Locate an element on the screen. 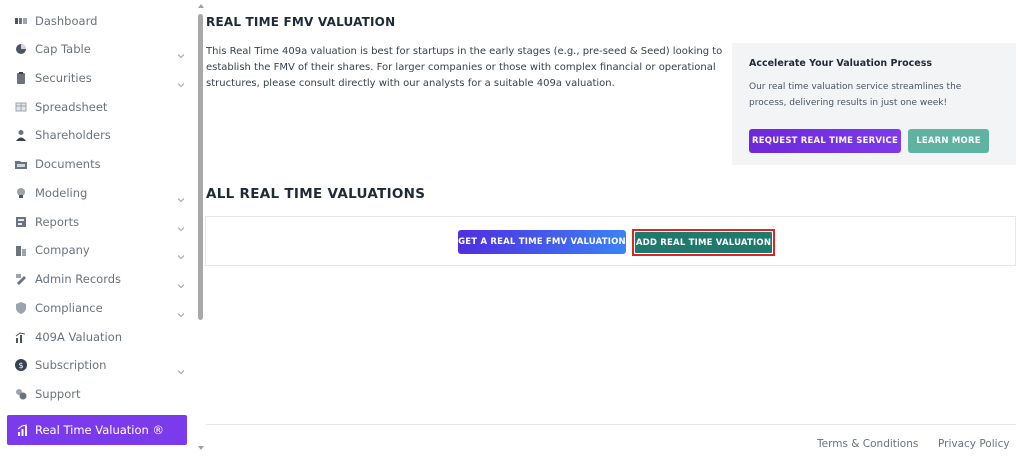 The image size is (1024, 463). section-title: ALL REAL TIME VALUATIONS is located at coordinates (316, 194).